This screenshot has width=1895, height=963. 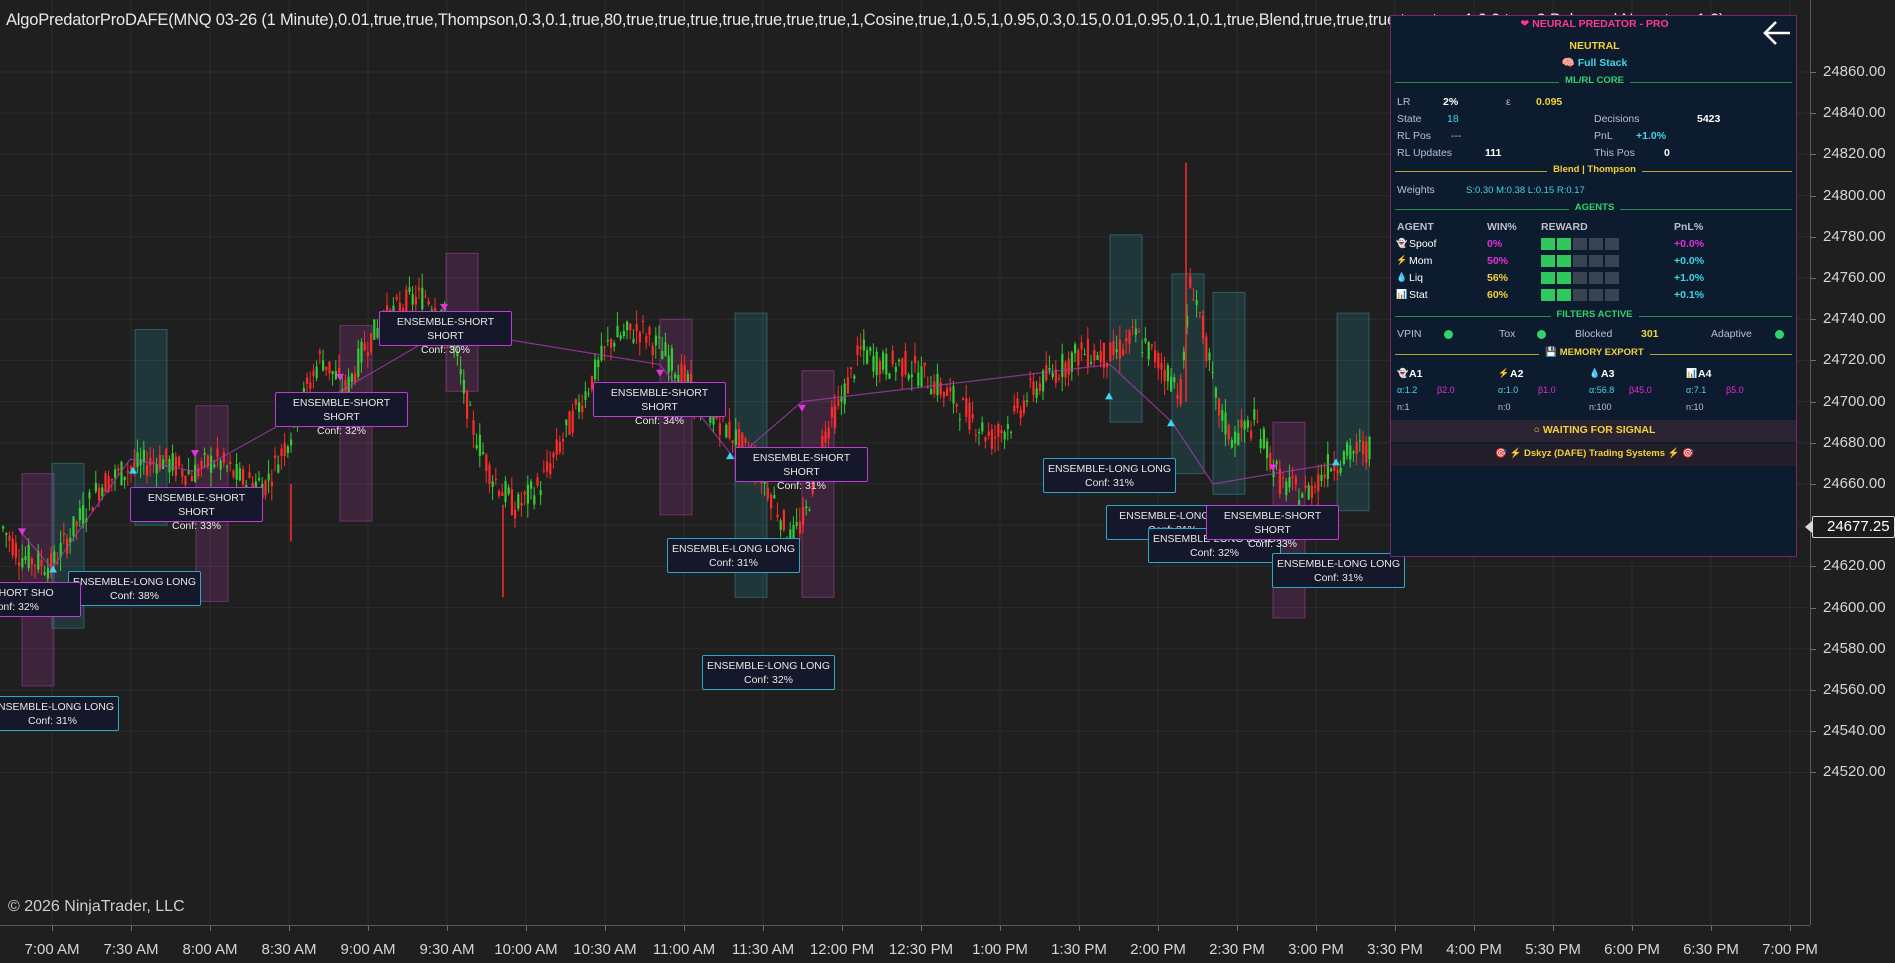 I want to click on memory-agent-name: A1, so click(x=1416, y=374).